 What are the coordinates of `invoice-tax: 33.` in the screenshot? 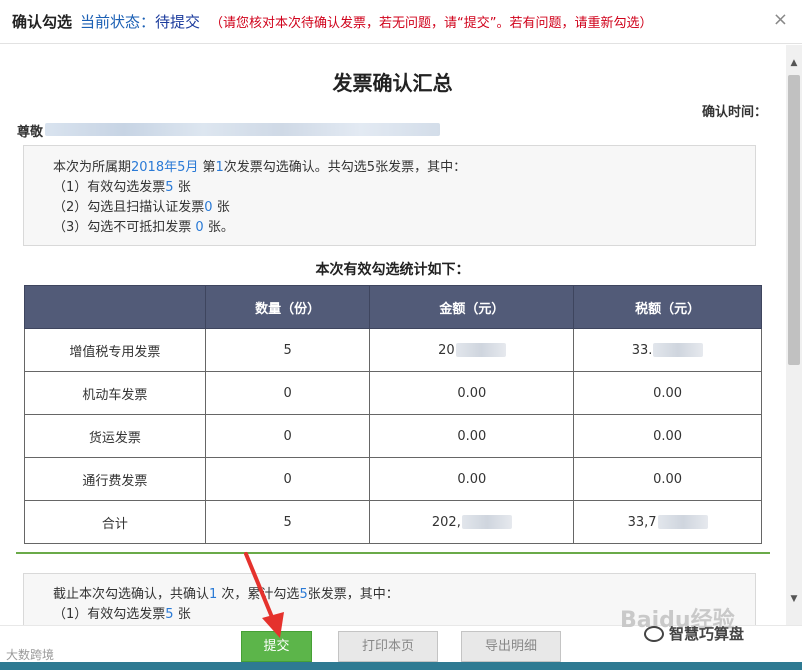 It's located at (667, 350).